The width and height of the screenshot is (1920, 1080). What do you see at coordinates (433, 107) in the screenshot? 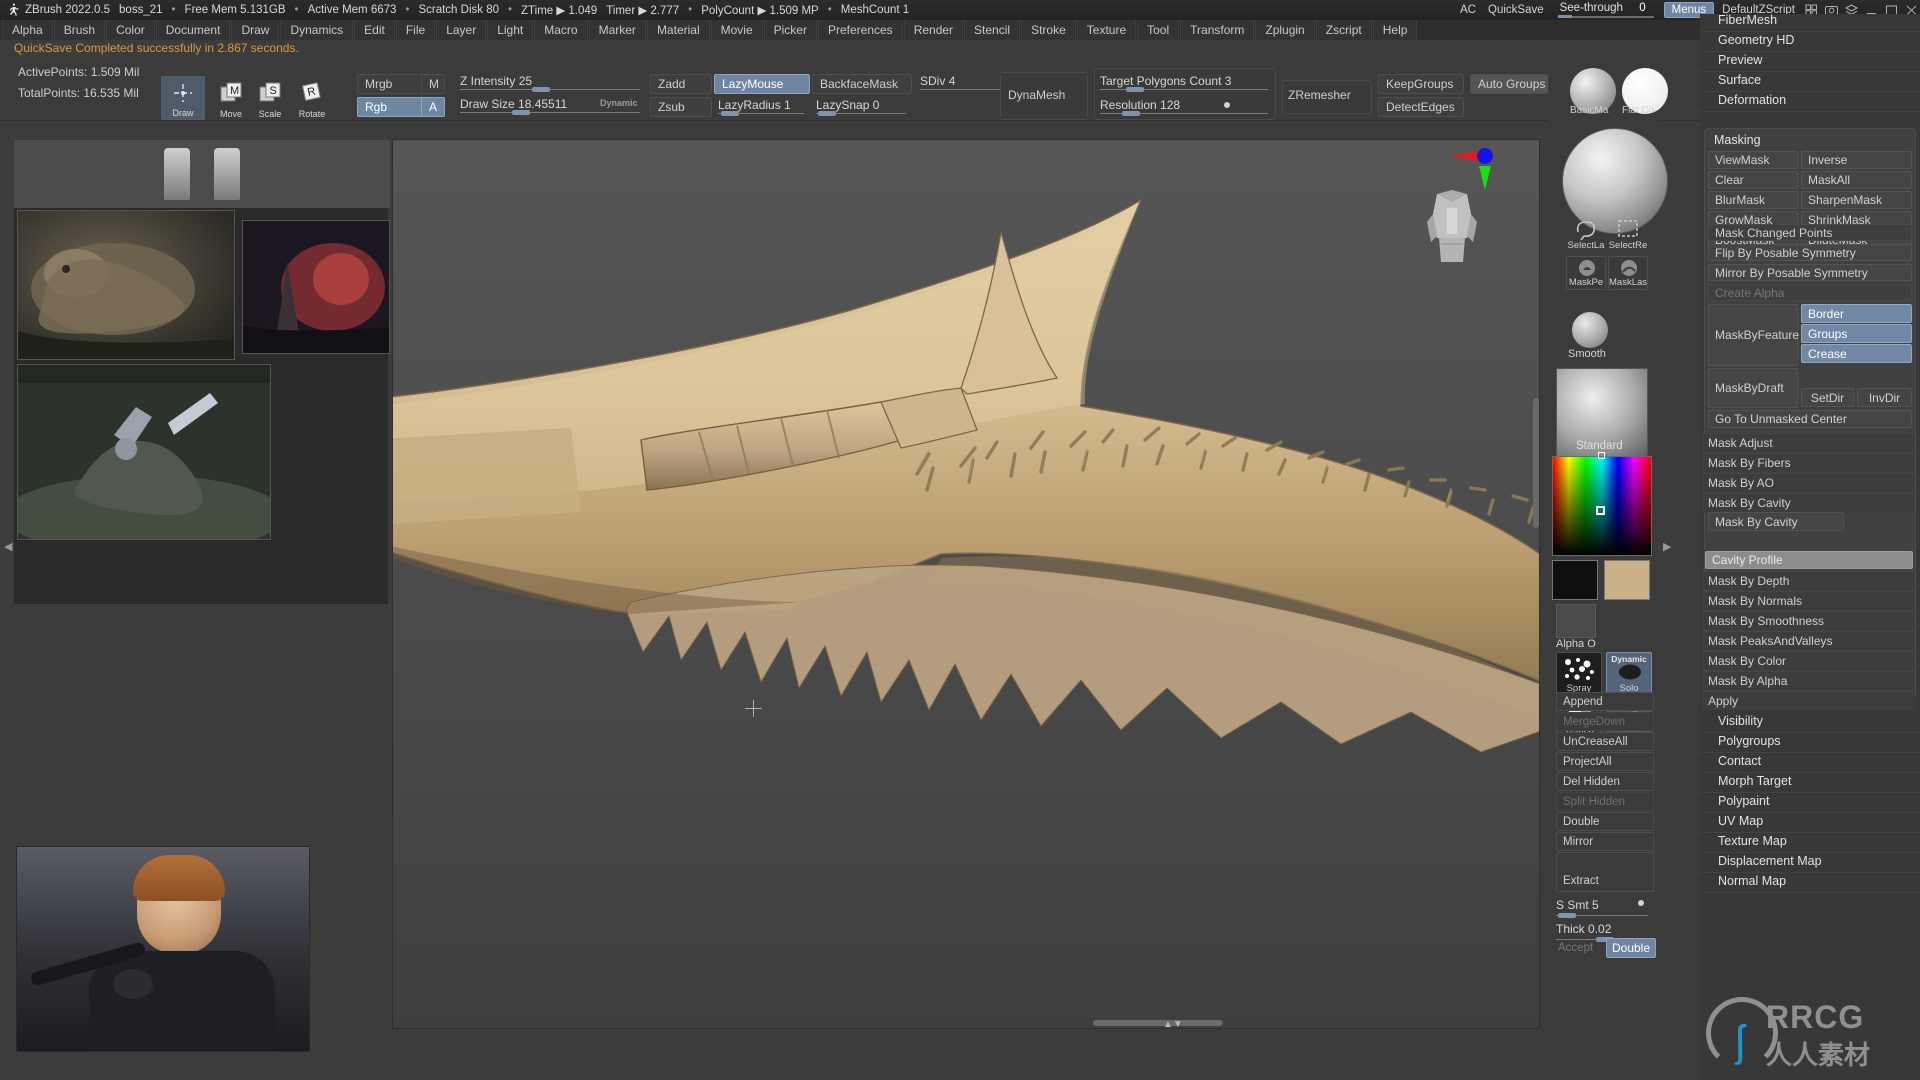
I see `a-button: A` at bounding box center [433, 107].